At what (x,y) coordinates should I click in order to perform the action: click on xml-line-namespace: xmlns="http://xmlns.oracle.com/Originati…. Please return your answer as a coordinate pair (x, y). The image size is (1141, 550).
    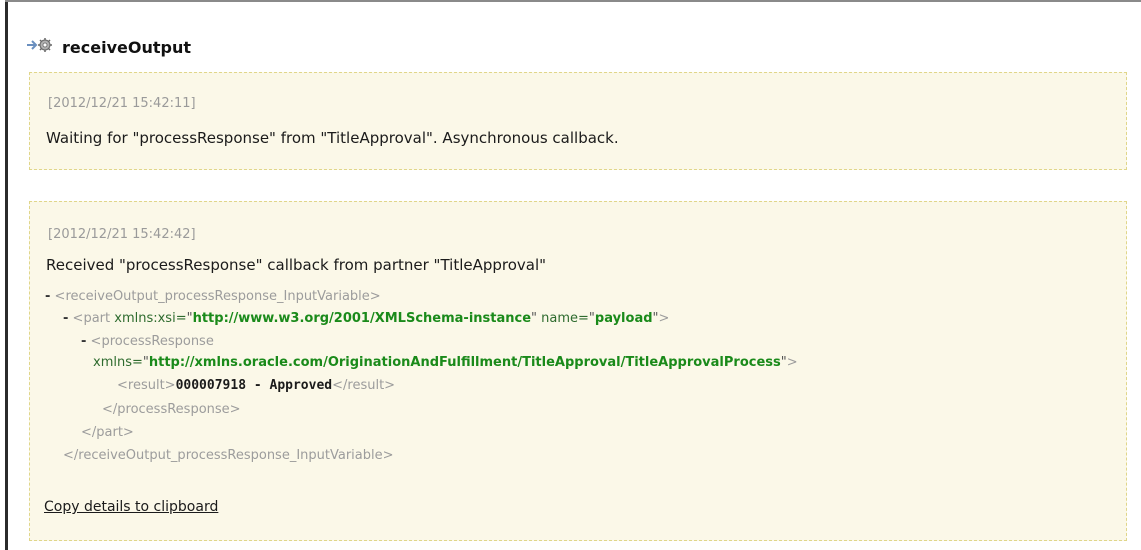
    Looking at the image, I should click on (445, 362).